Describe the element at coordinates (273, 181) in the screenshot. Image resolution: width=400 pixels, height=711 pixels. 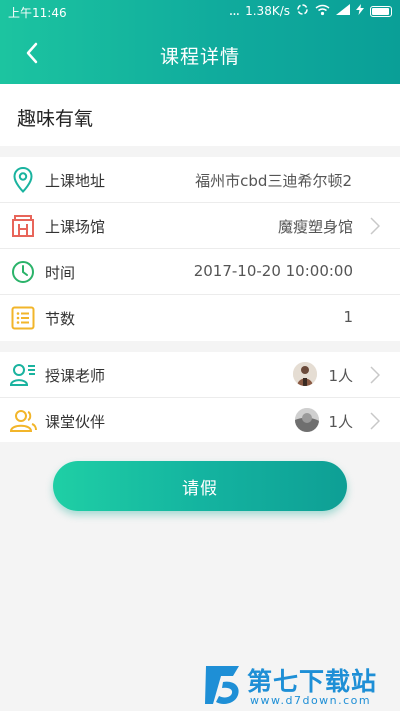
I see `address-value: 福州市cbd三迪希尔顿2` at that location.